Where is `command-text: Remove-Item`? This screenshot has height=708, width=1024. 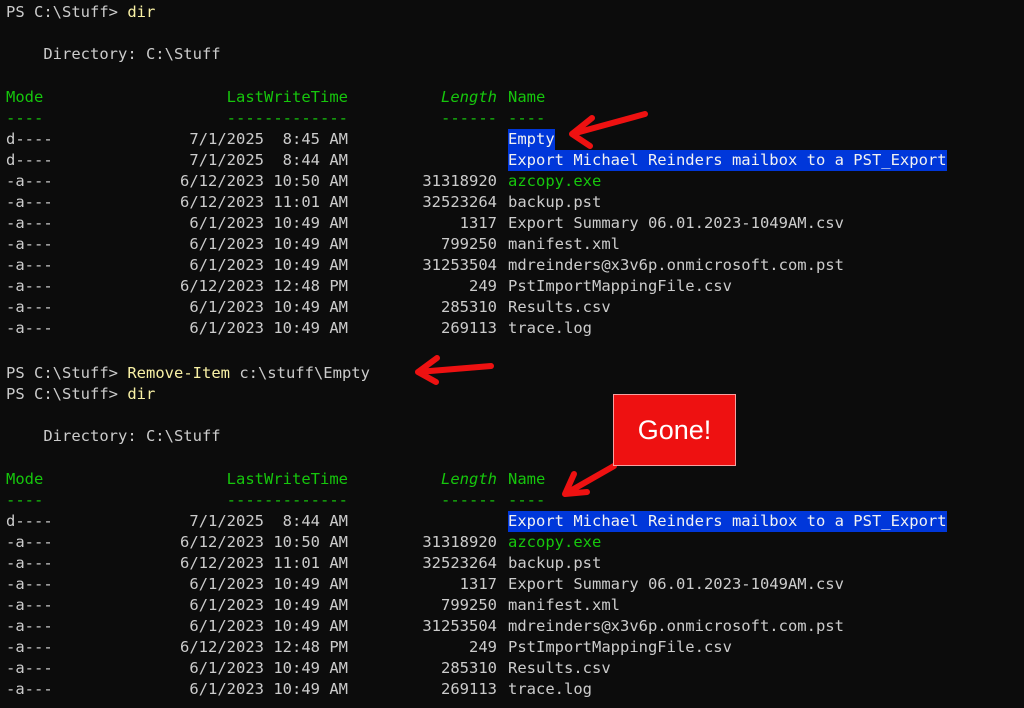
command-text: Remove-Item is located at coordinates (178, 373).